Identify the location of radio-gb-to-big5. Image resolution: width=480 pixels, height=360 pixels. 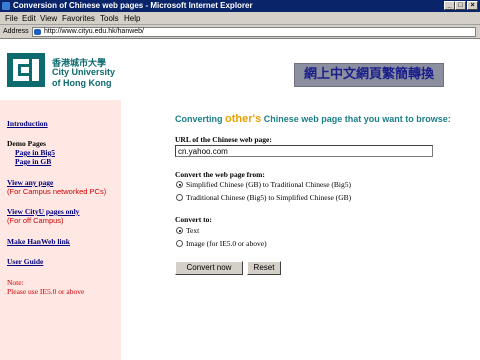
(179, 184).